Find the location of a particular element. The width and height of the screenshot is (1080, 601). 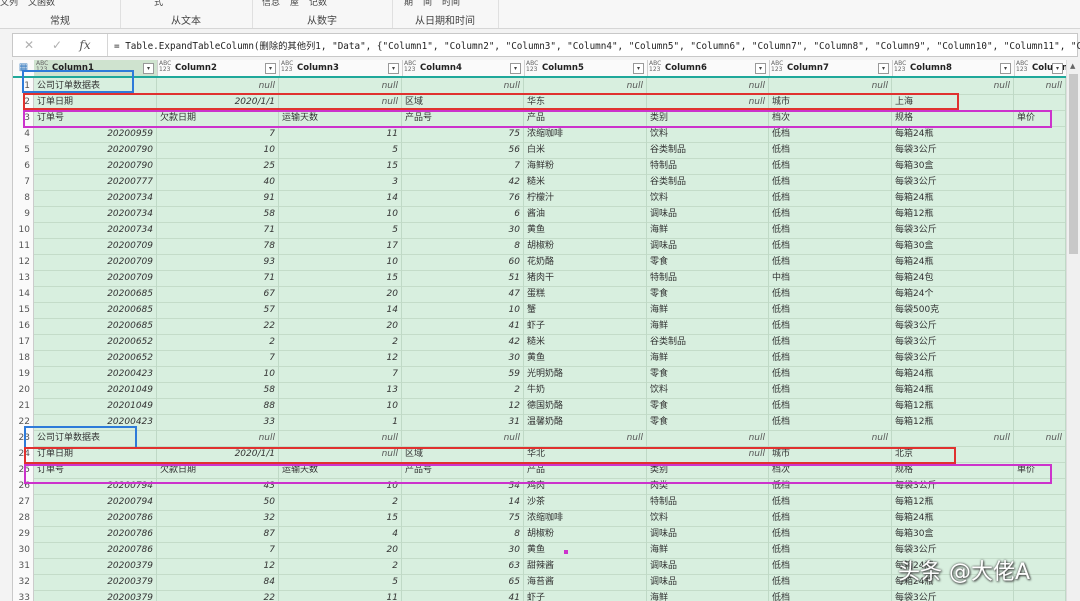

table-row: 27 20200794 50 2 14 沙茶 特制品 低档 每箱12瓶 is located at coordinates (540, 502).